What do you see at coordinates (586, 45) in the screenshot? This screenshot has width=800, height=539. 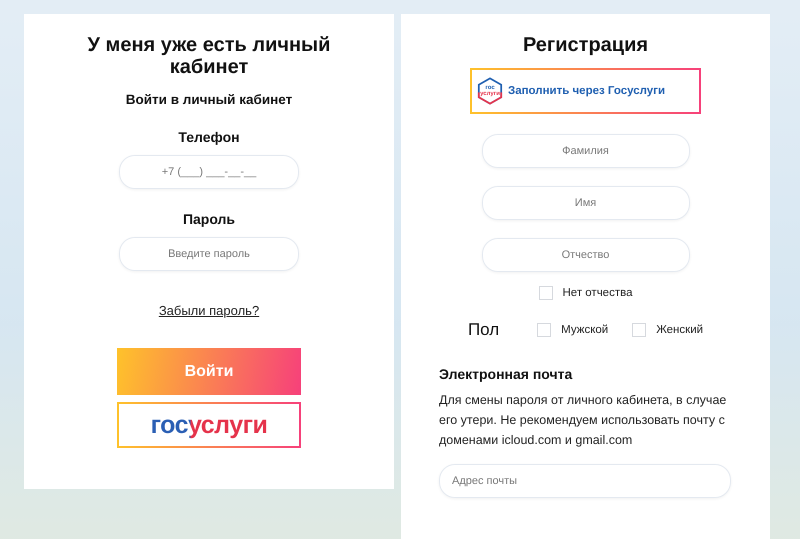 I see `registration-title: Регистрация` at bounding box center [586, 45].